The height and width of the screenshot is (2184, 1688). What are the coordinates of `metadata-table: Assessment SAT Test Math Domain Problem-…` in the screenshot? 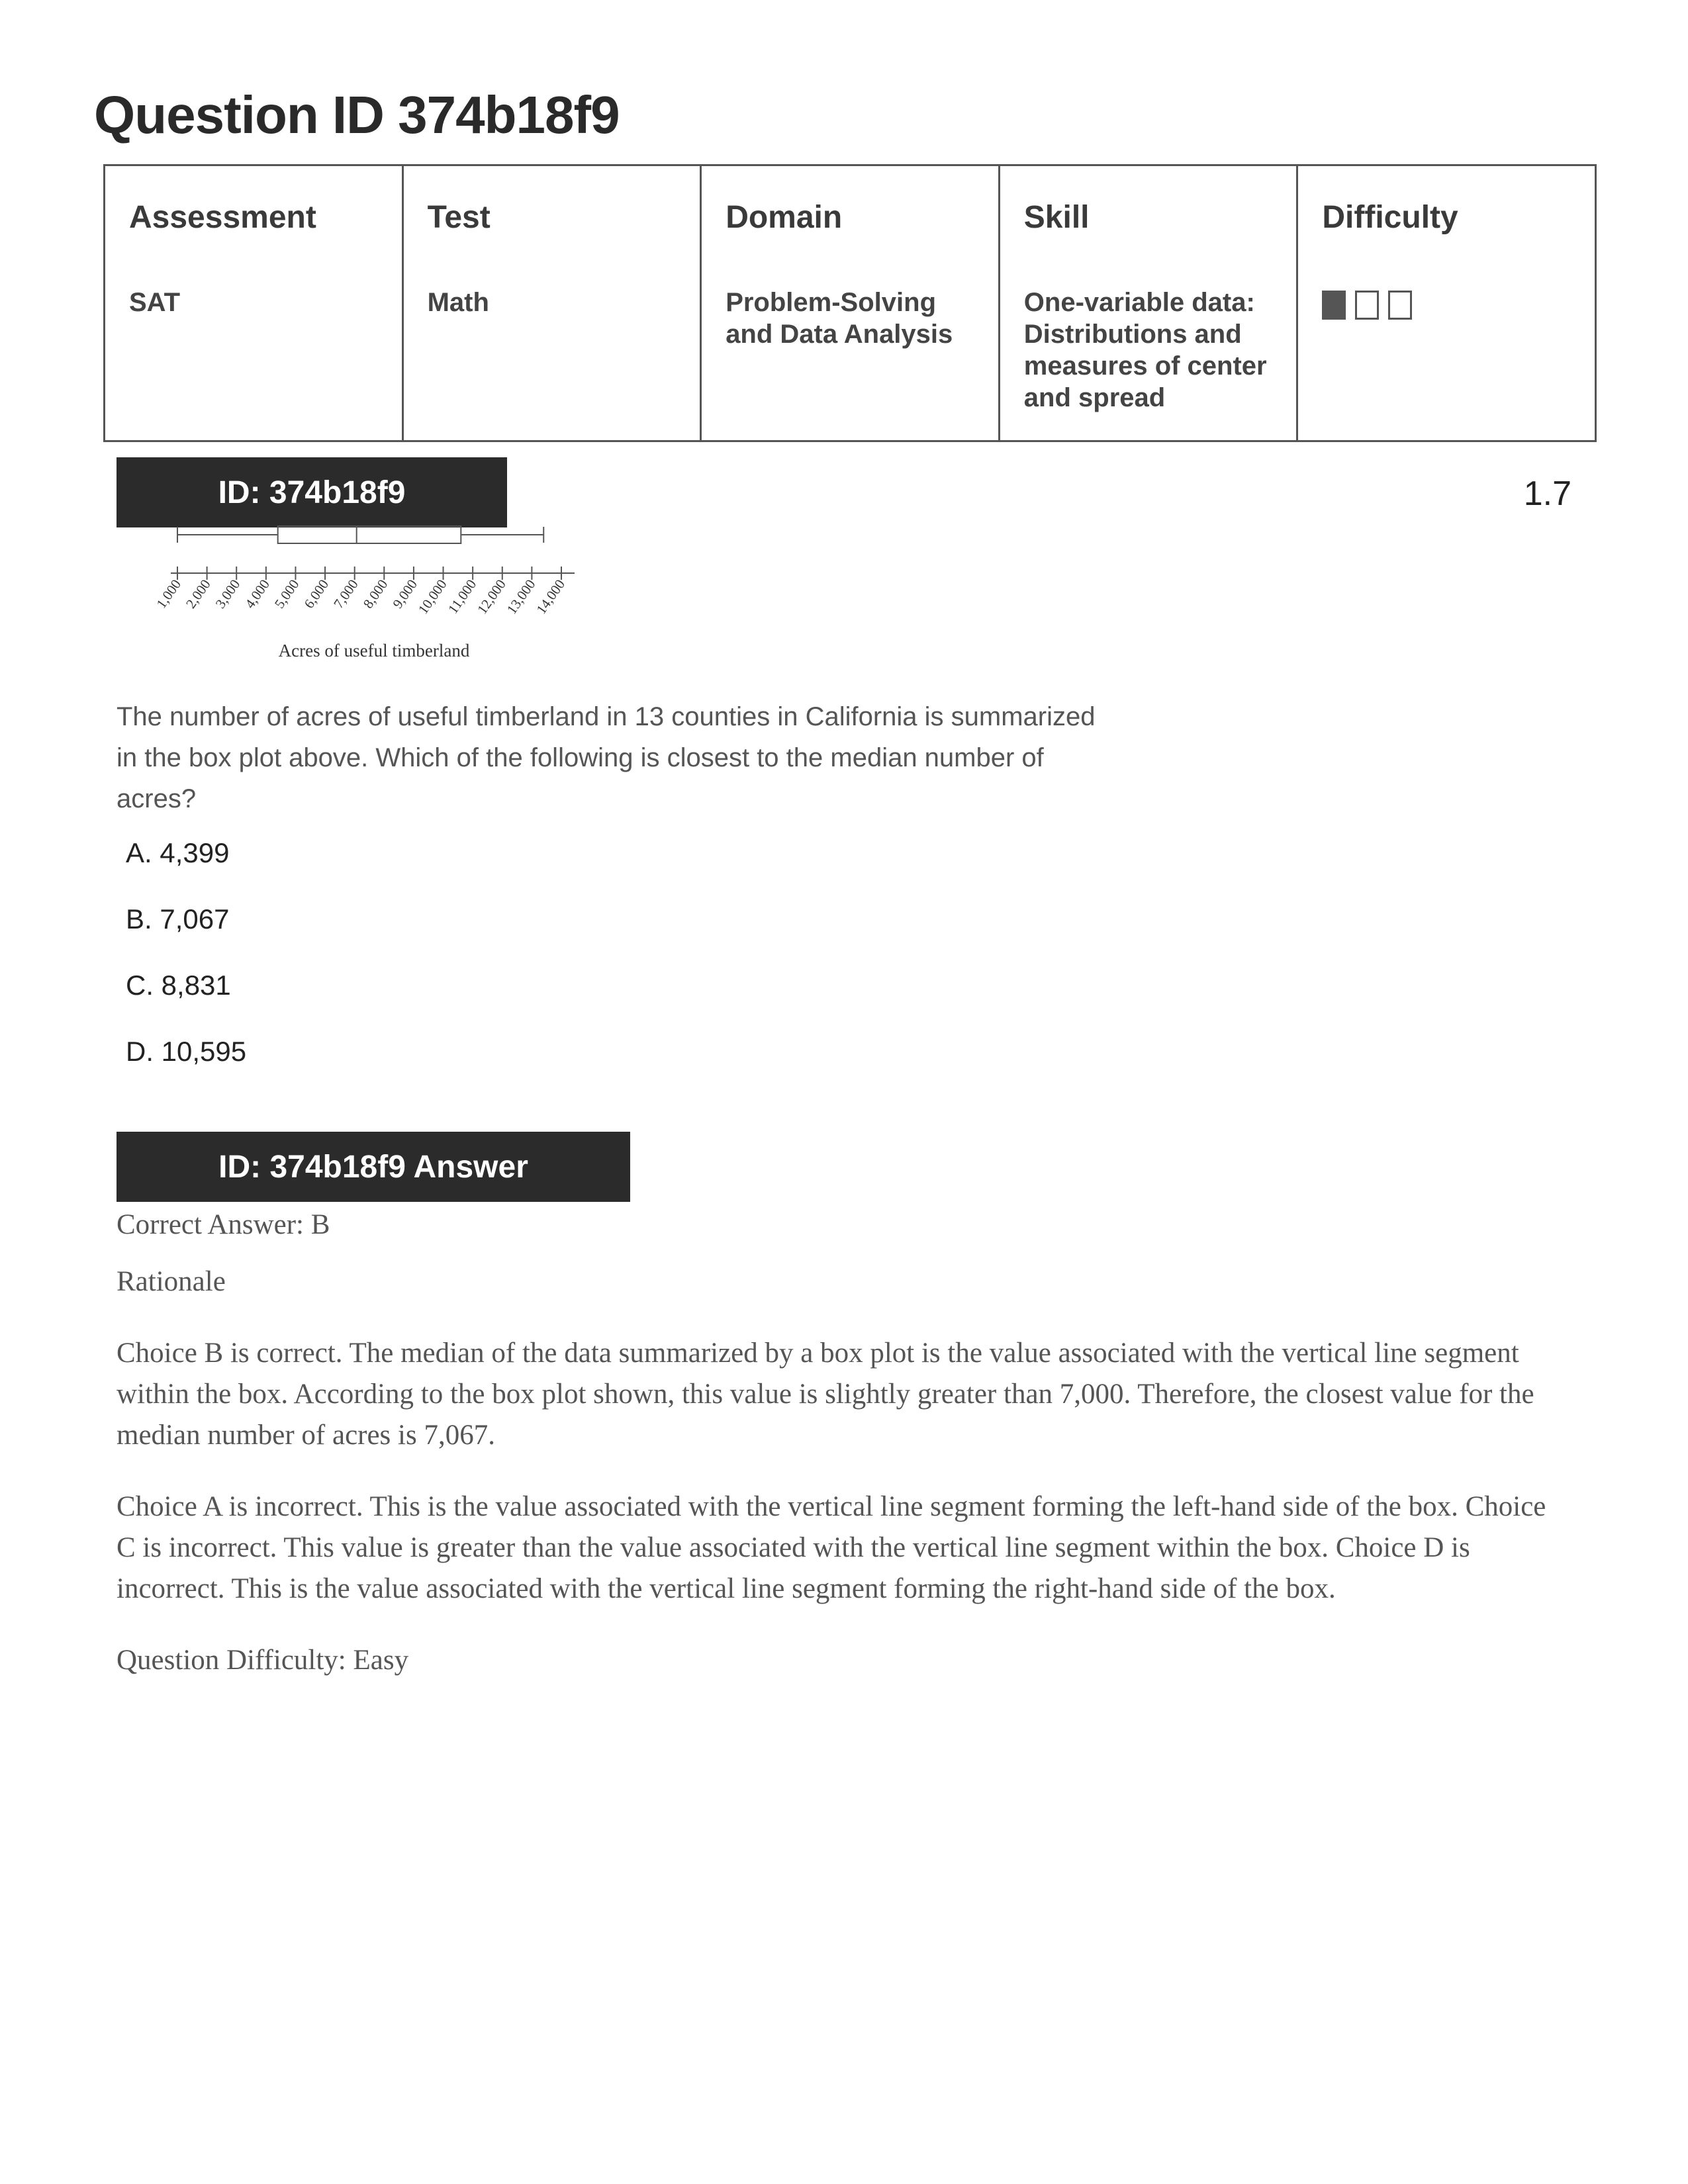 It's located at (850, 303).